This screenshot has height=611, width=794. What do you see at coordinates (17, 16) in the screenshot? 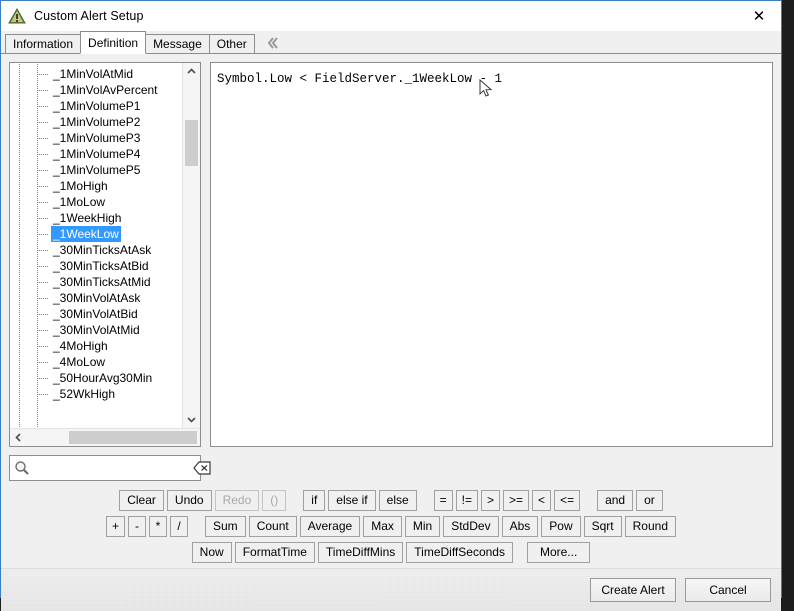
I see `warning-triangle-icon` at bounding box center [17, 16].